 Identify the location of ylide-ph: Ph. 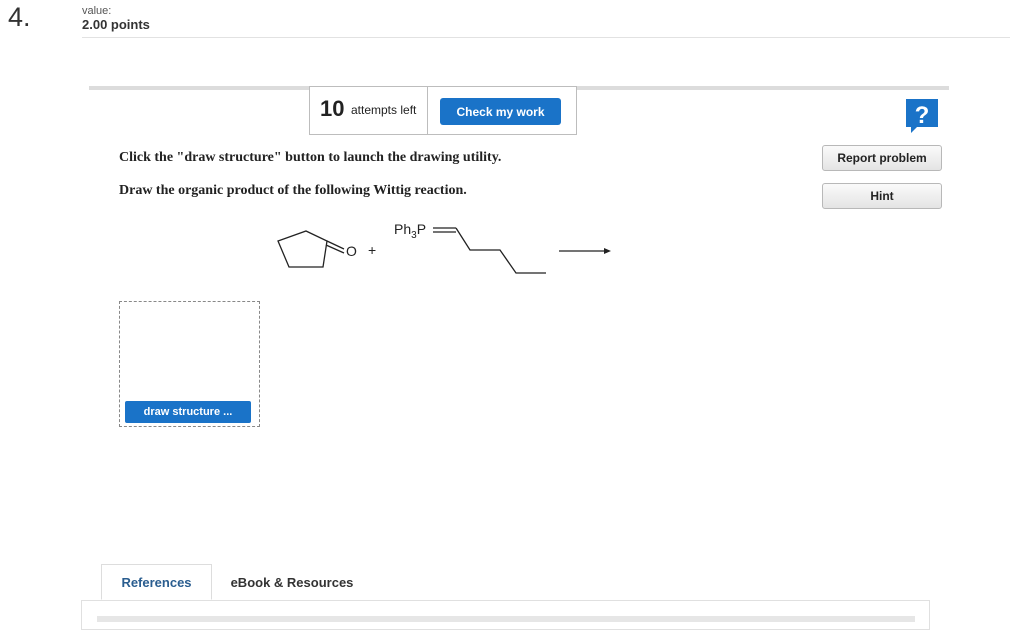
(402, 229).